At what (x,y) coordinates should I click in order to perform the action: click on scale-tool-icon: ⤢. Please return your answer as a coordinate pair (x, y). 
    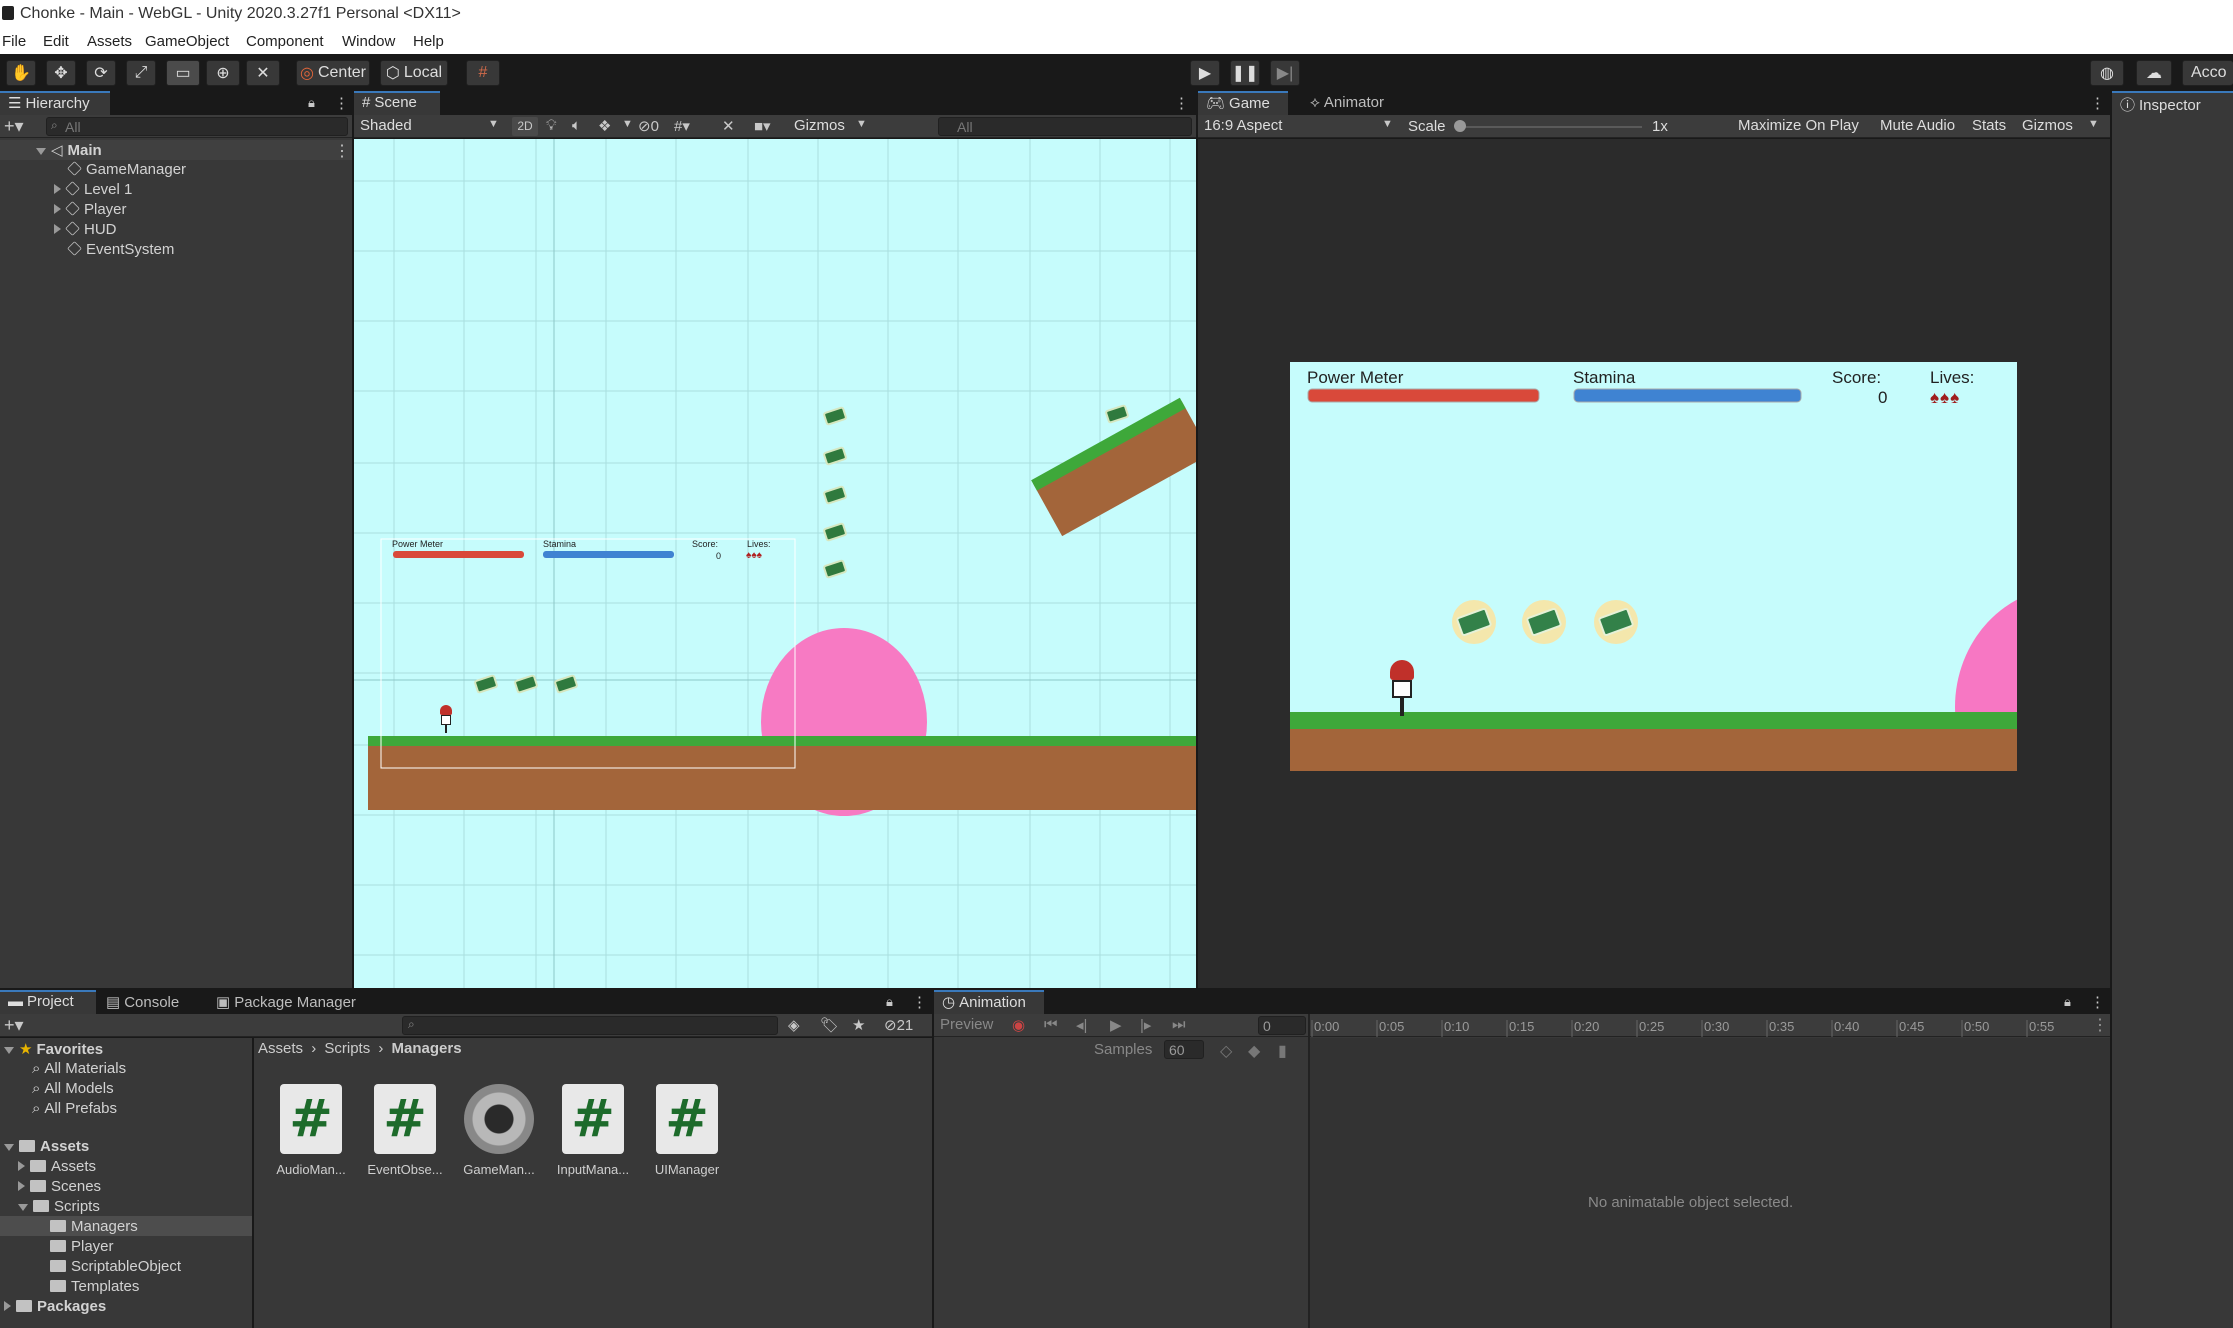
    Looking at the image, I should click on (141, 73).